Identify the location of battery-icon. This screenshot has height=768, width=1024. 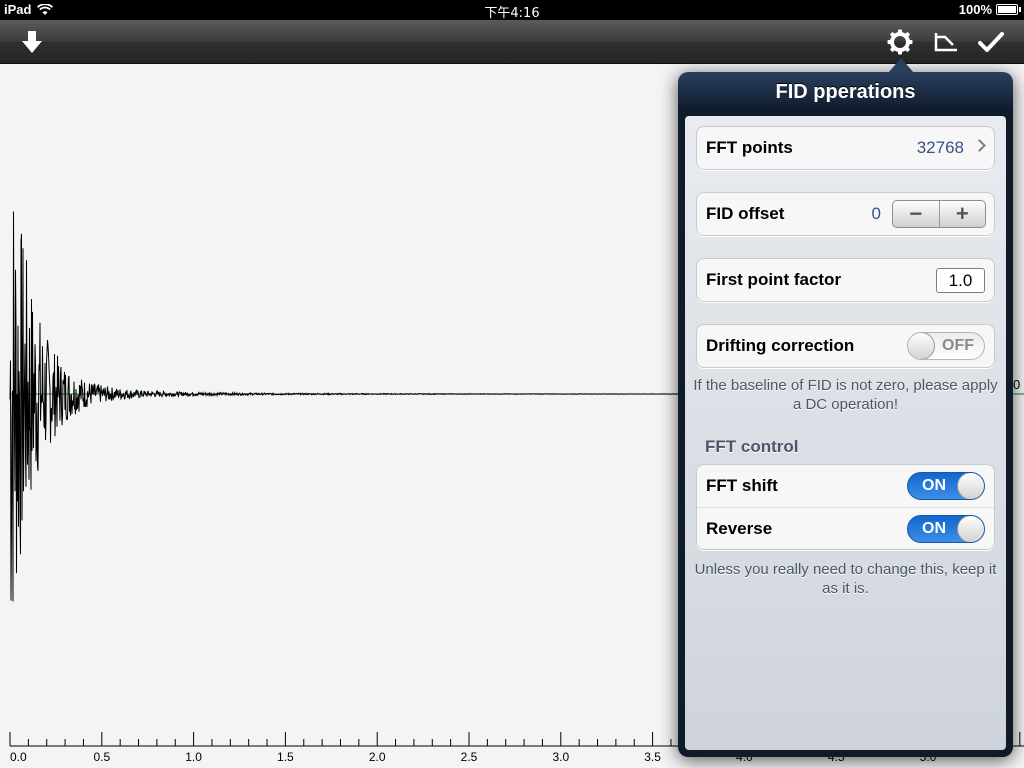
(1008, 9).